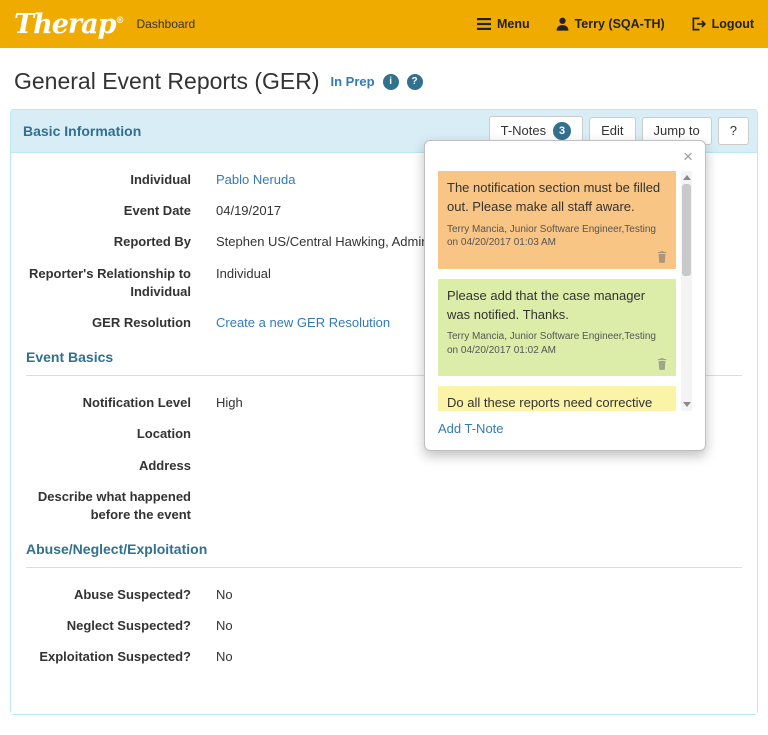 This screenshot has width=768, height=735. I want to click on field-label: GER Resolution, so click(141, 322).